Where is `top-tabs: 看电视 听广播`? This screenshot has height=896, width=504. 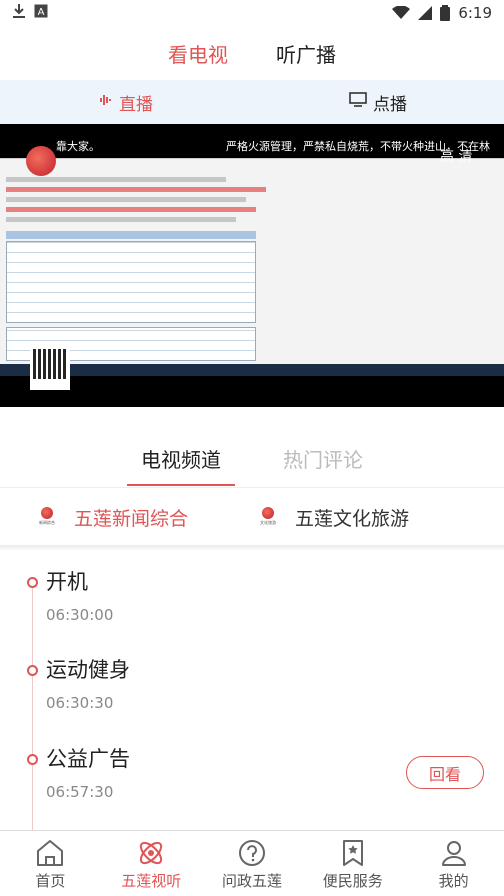
top-tabs: 看电视 听广播 is located at coordinates (252, 53).